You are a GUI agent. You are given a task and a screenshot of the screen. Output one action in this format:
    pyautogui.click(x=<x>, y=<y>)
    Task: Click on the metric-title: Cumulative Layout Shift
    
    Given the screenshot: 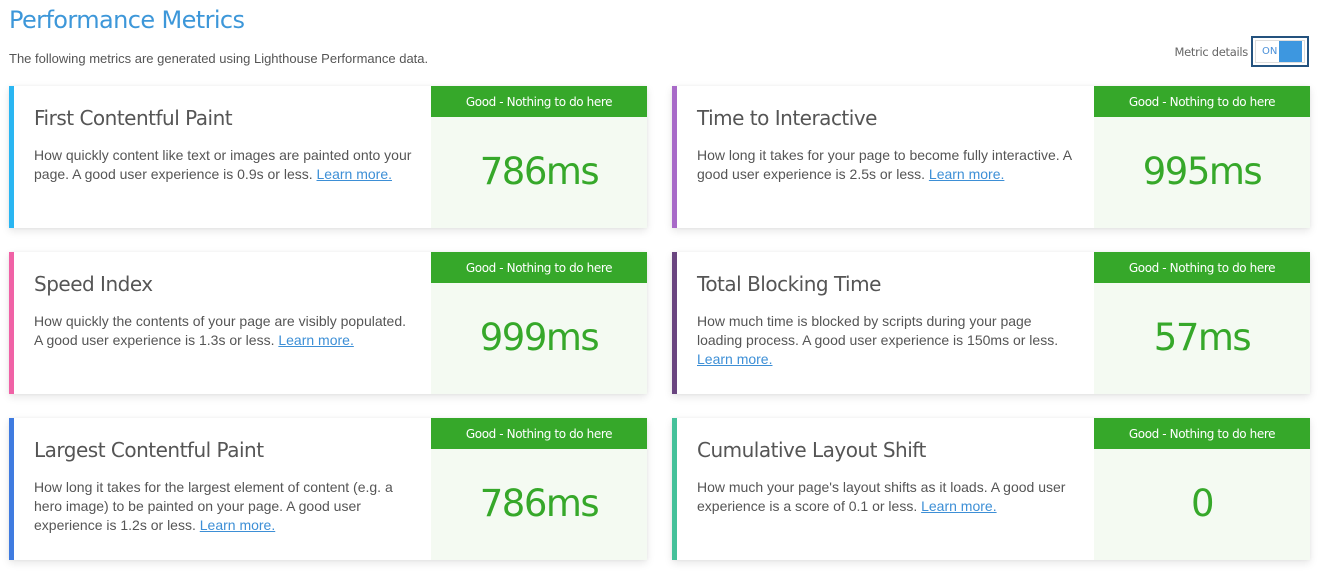 What is the action you would take?
    pyautogui.click(x=811, y=450)
    